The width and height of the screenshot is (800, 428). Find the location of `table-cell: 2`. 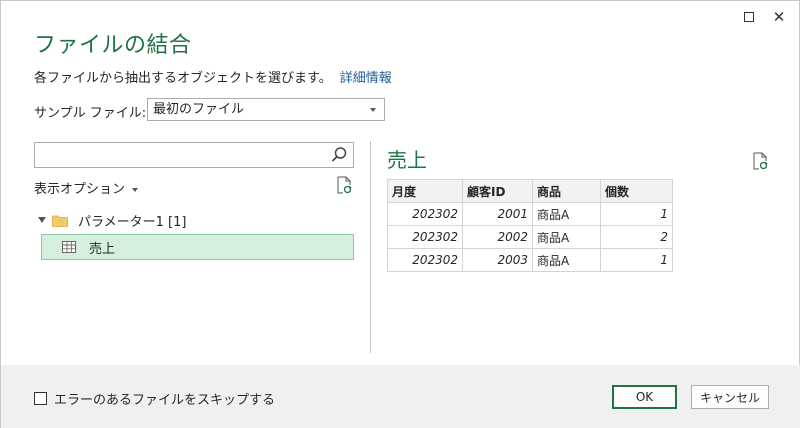

table-cell: 2 is located at coordinates (636, 237).